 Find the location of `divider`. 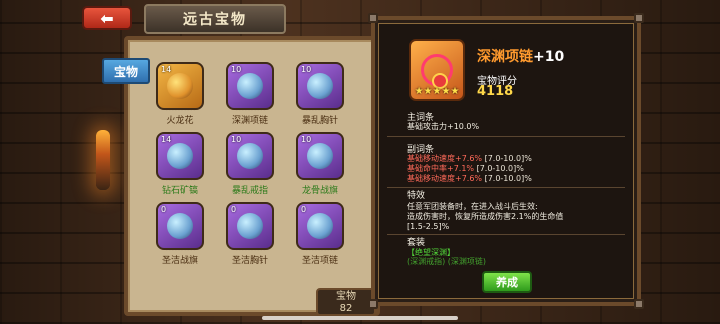

divider is located at coordinates (506, 136).